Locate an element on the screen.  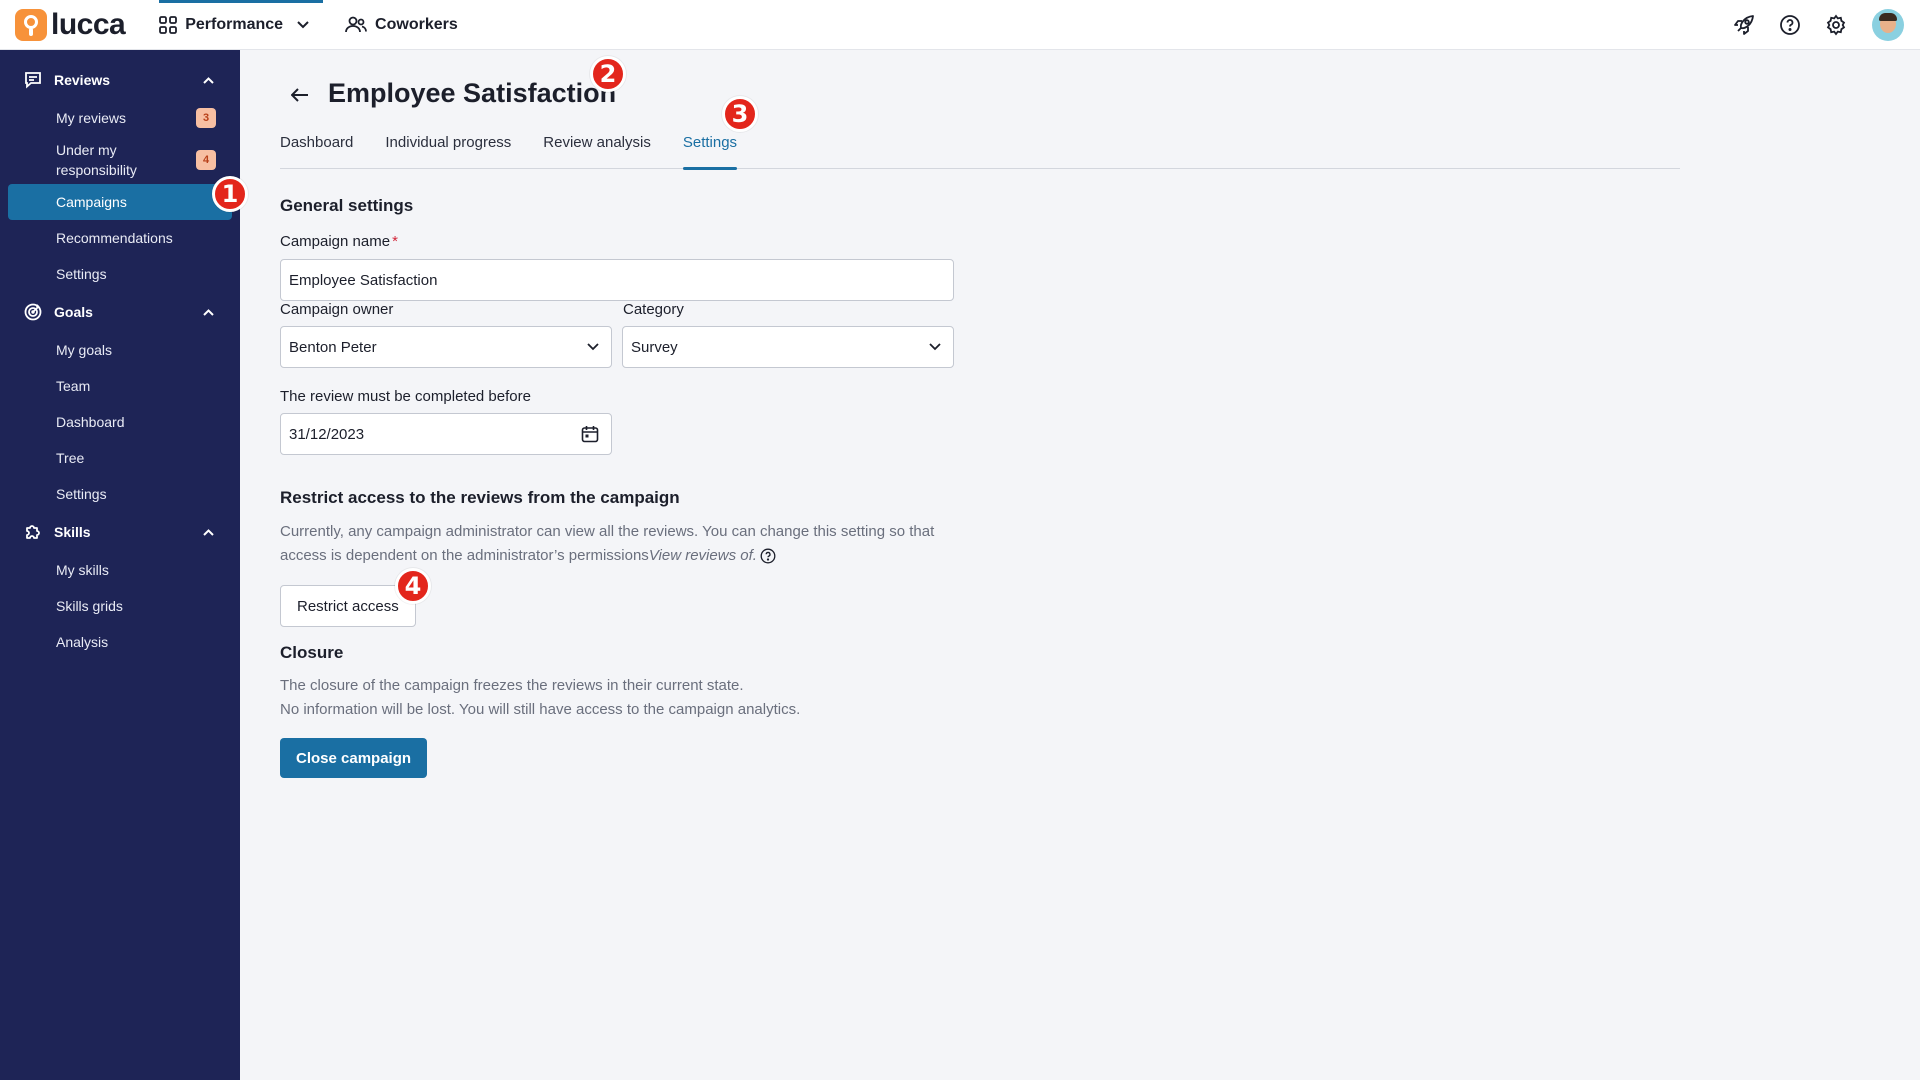
sidebar-item-label: Analysis is located at coordinates (82, 642).